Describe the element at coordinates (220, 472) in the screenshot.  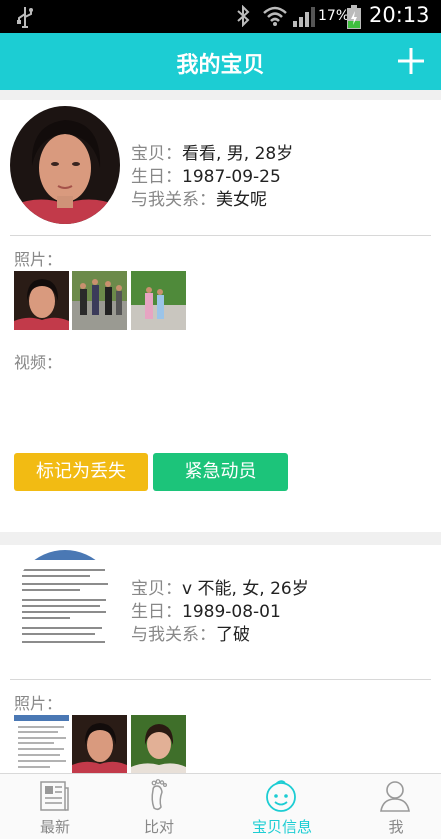
I see `emergency-mobilize-button: 紧急动员` at that location.